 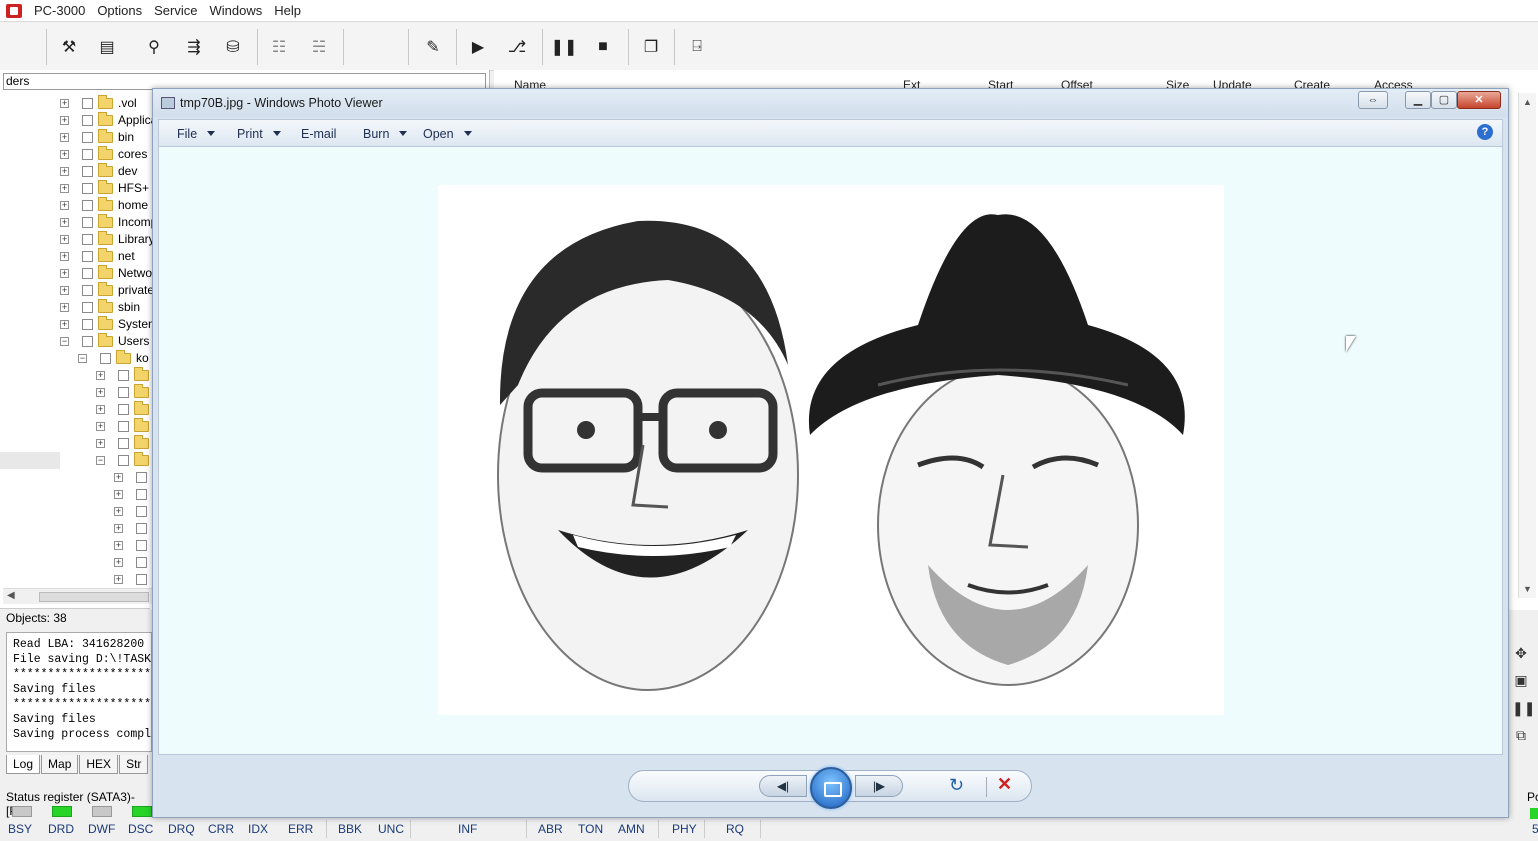 I want to click on slideshow-button, so click(x=831, y=788).